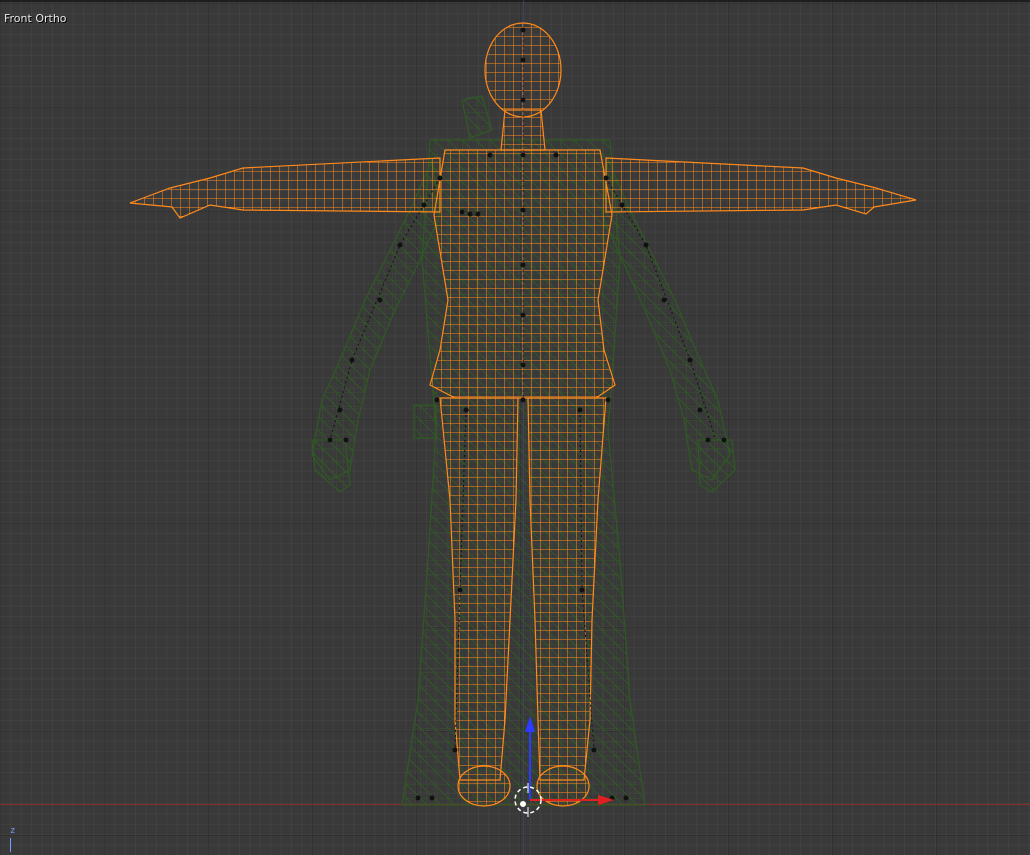 This screenshot has height=855, width=1030. I want to click on axis-orientation-icon: z, so click(19, 839).